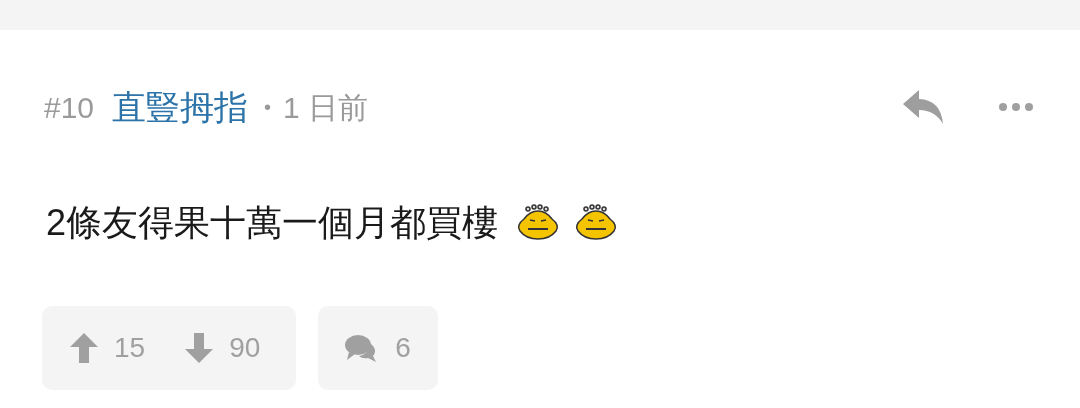 This screenshot has width=1080, height=408. I want to click on more-icon, so click(1016, 107).